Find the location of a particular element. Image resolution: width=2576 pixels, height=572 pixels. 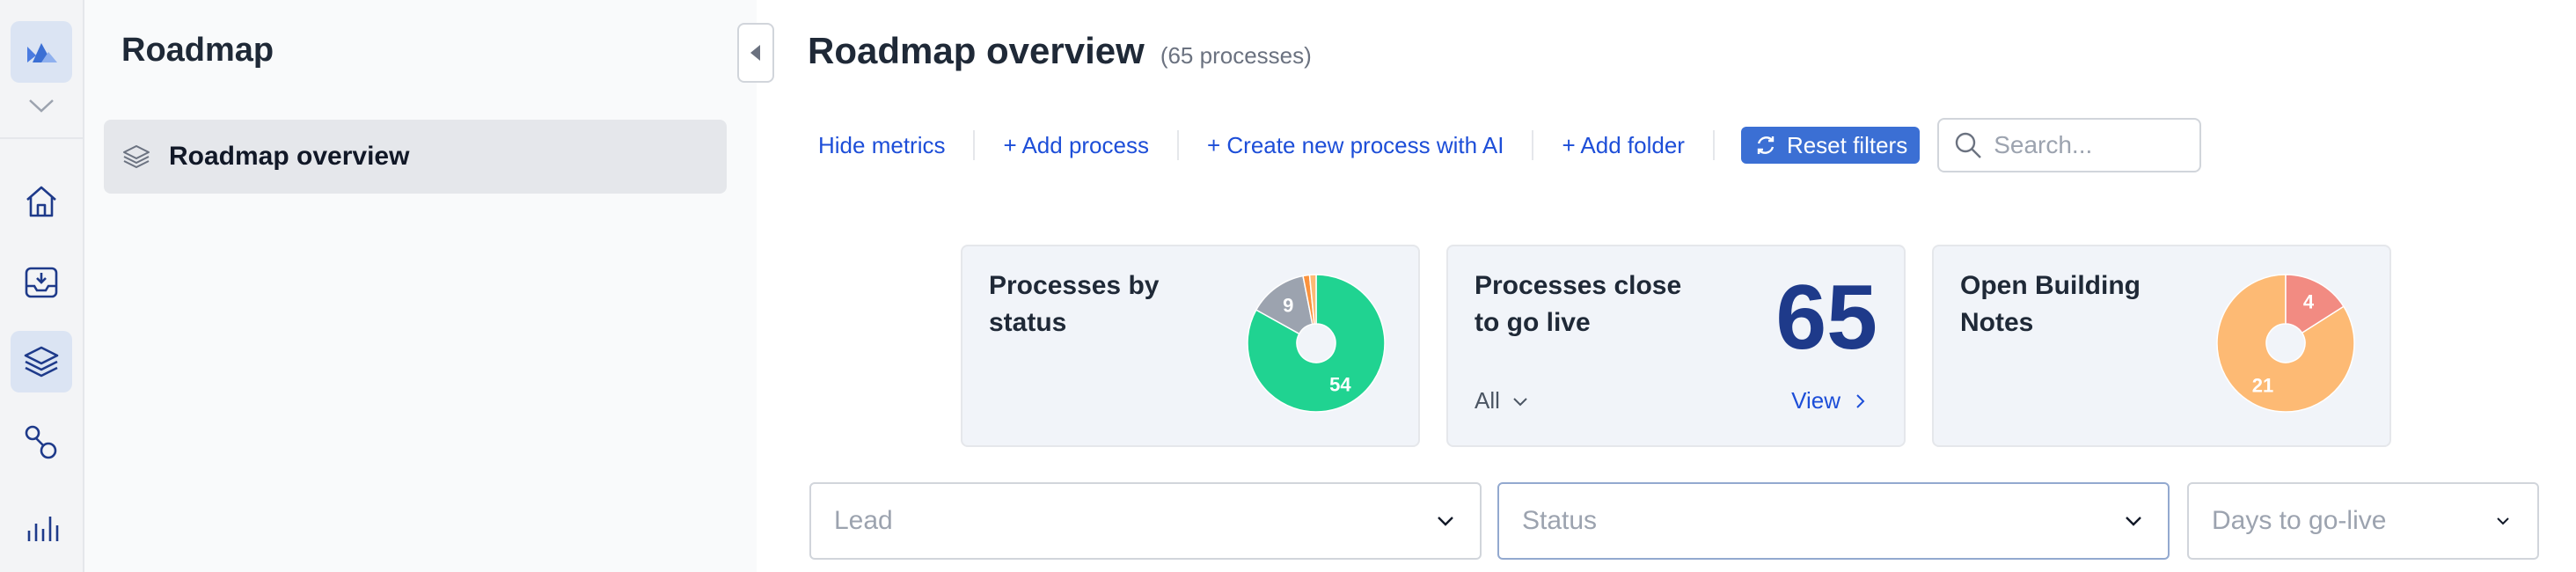

select-placeholder: Lead is located at coordinates (863, 520).